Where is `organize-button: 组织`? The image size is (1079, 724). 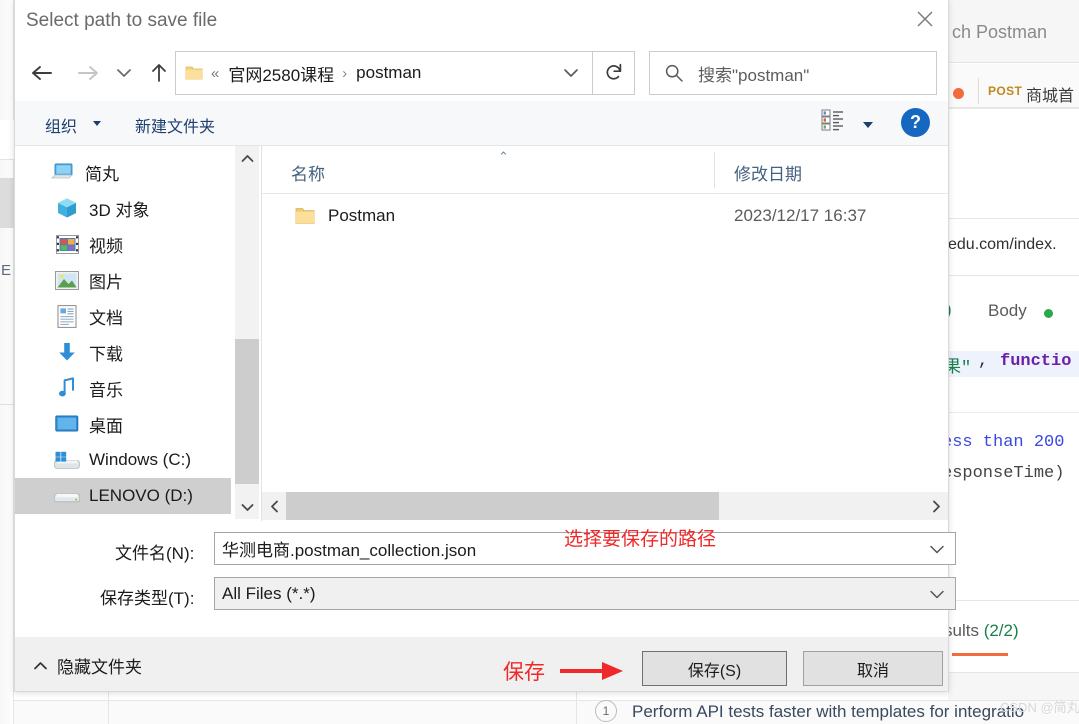
organize-button: 组织 is located at coordinates (61, 125).